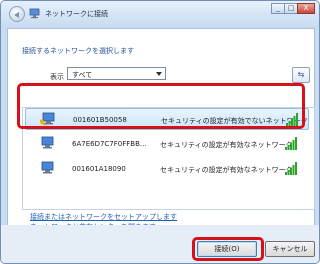 This screenshot has height=264, width=320. Describe the element at coordinates (34, 13) in the screenshot. I see `network-icon` at that location.